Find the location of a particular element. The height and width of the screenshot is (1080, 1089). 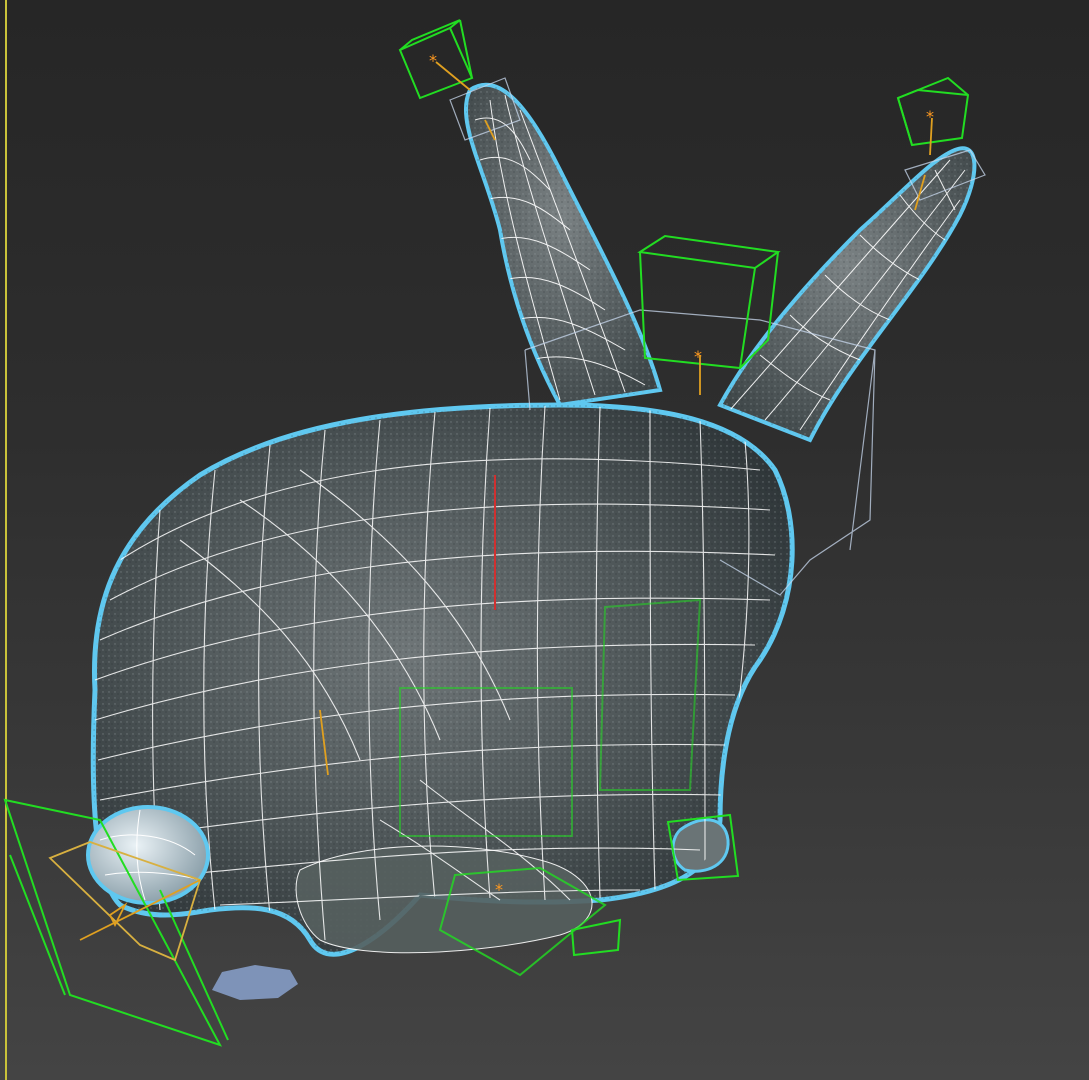

front-paw is located at coordinates (700, 845).